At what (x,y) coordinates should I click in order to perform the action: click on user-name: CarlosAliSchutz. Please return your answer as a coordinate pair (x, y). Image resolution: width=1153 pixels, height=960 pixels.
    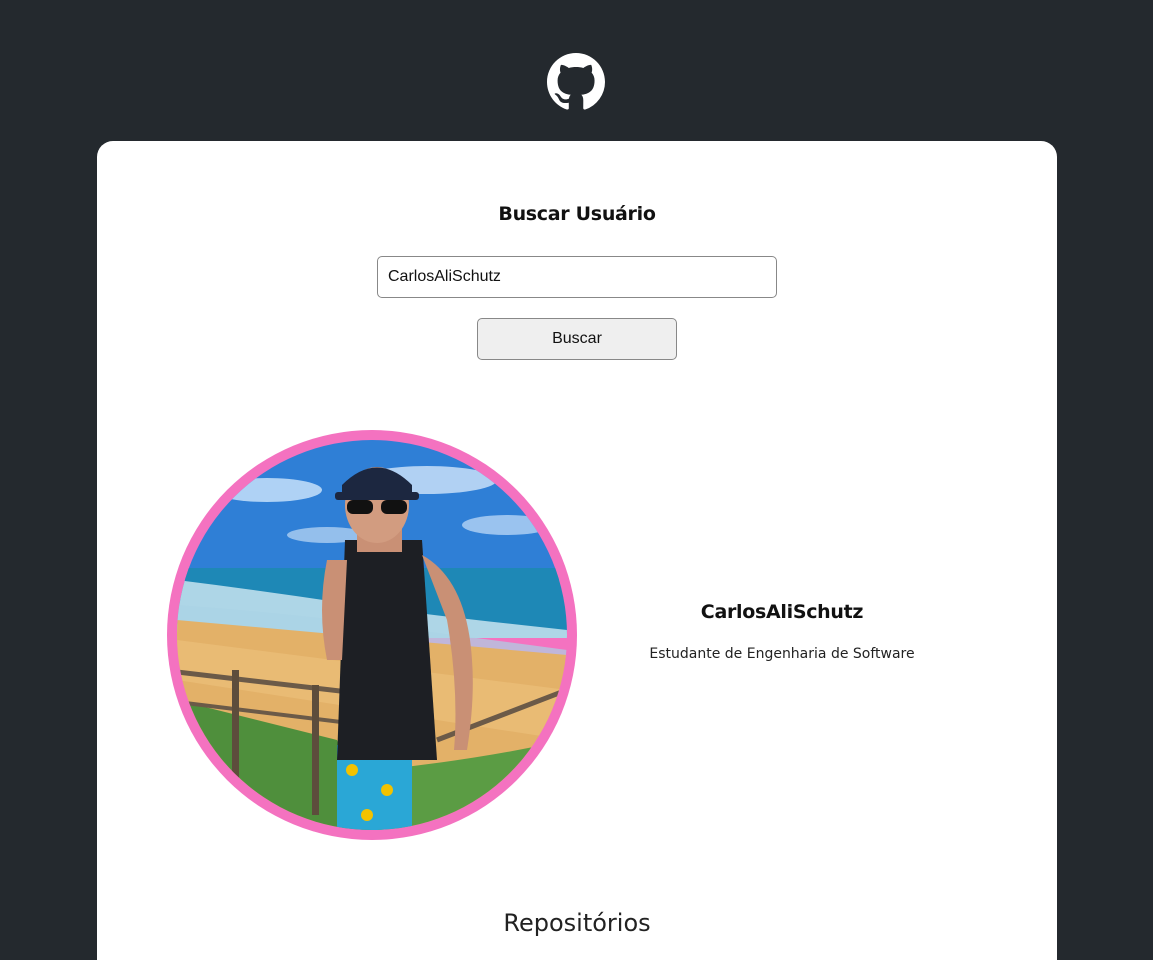
    Looking at the image, I should click on (782, 612).